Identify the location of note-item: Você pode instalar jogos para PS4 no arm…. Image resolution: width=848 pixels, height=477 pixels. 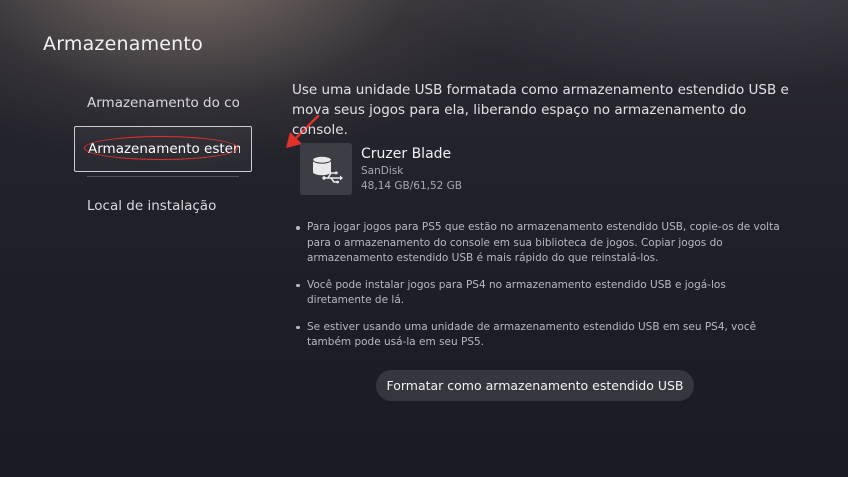
(538, 293).